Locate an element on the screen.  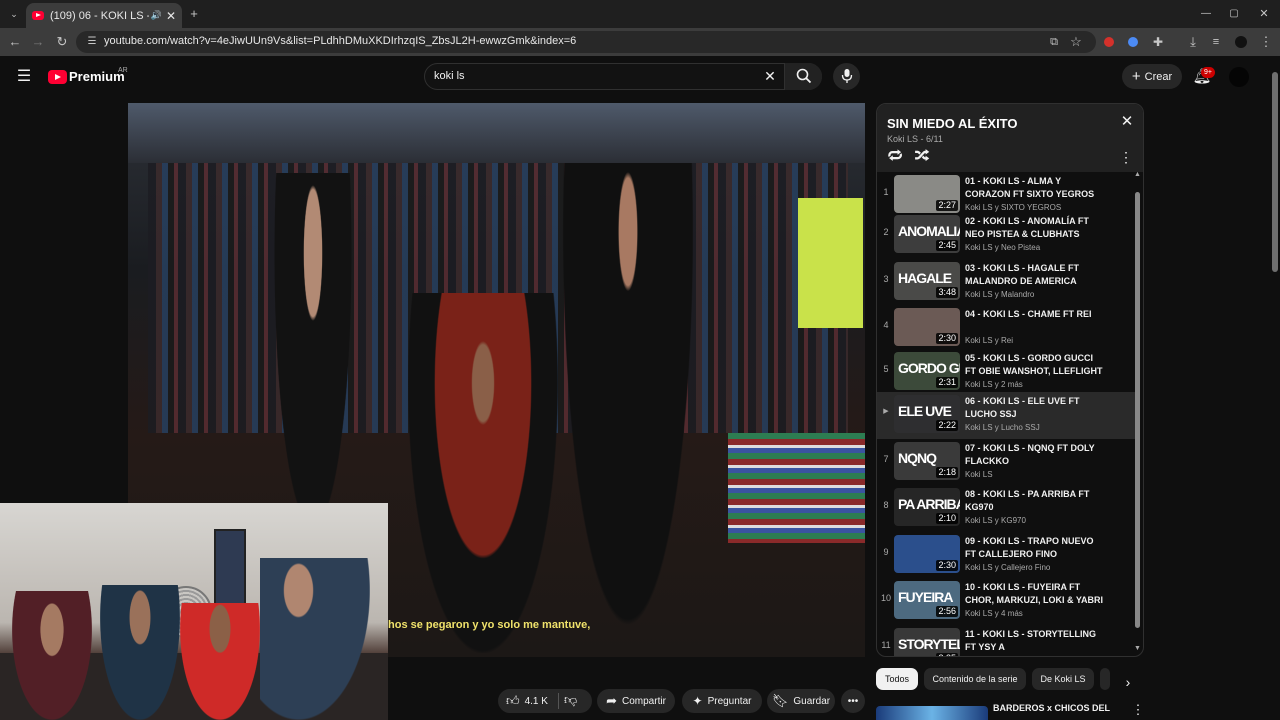
search-input: koki ls is located at coordinates (449, 76).